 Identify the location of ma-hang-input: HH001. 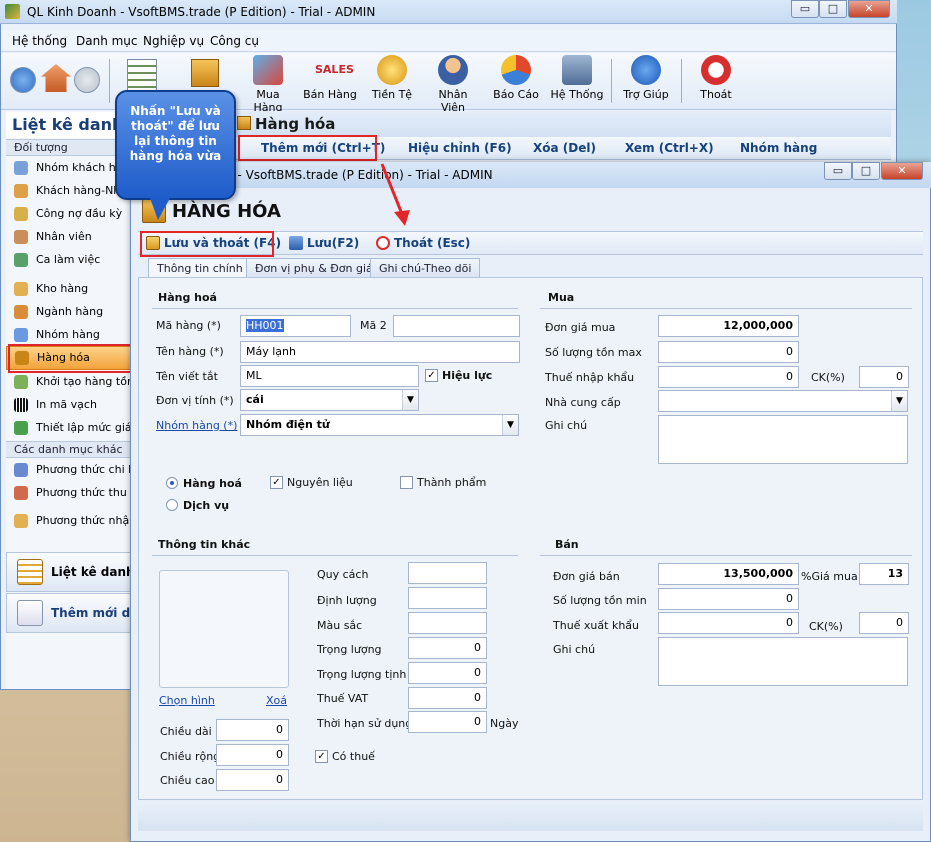
(295, 326).